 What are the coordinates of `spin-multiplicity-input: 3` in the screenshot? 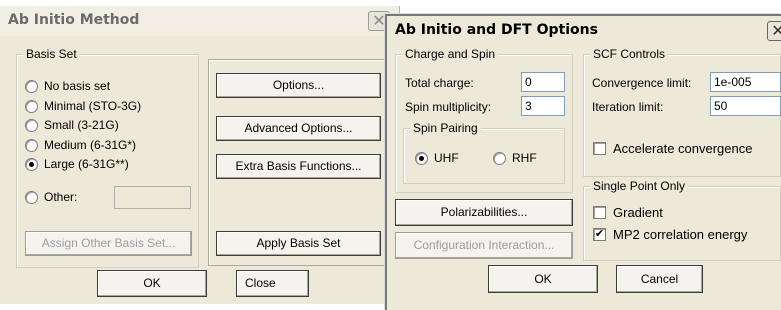 It's located at (543, 106).